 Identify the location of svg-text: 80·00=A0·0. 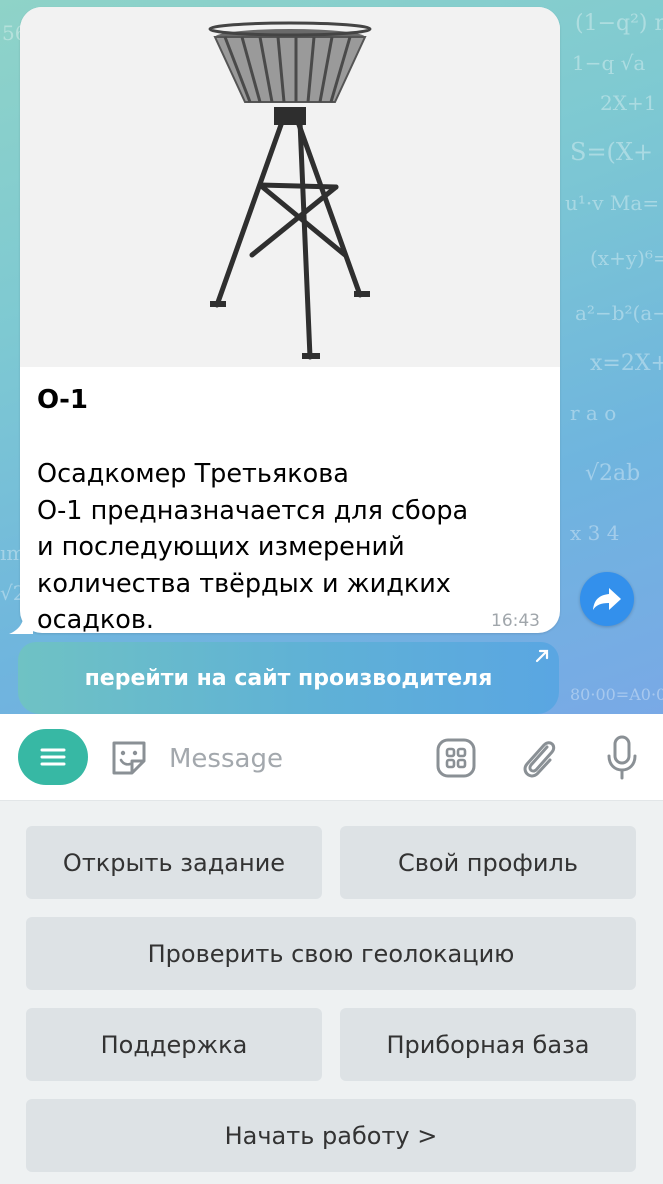
(616, 694).